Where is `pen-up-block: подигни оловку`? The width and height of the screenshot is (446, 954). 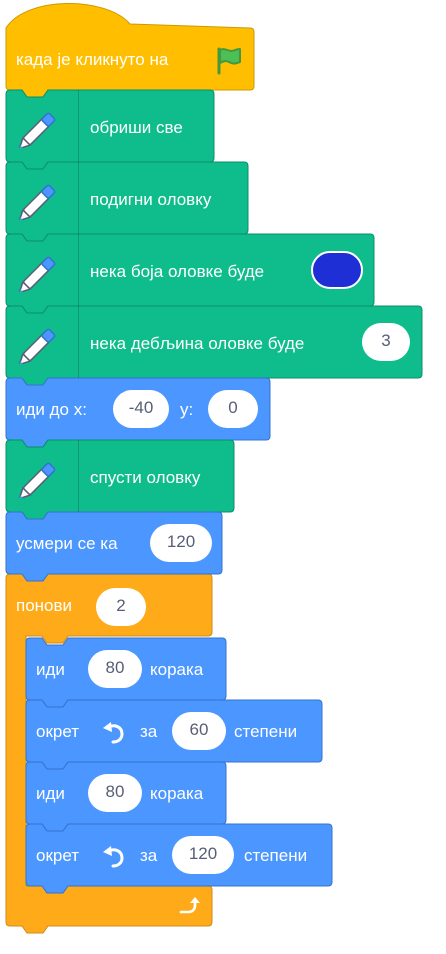 pen-up-block: подигни оловку is located at coordinates (127, 198).